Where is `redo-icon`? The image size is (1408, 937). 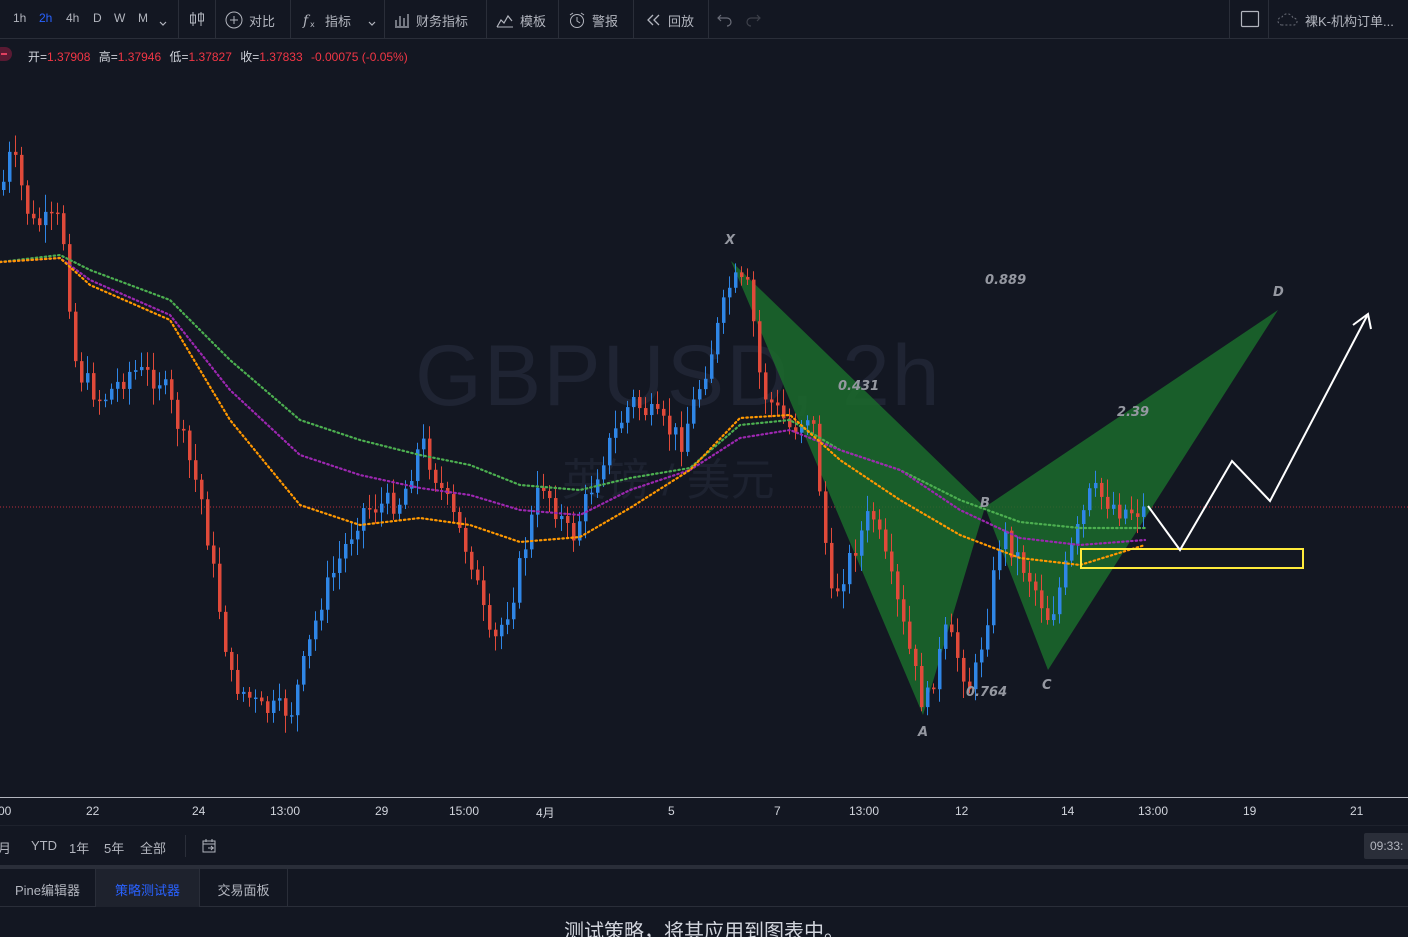 redo-icon is located at coordinates (753, 21).